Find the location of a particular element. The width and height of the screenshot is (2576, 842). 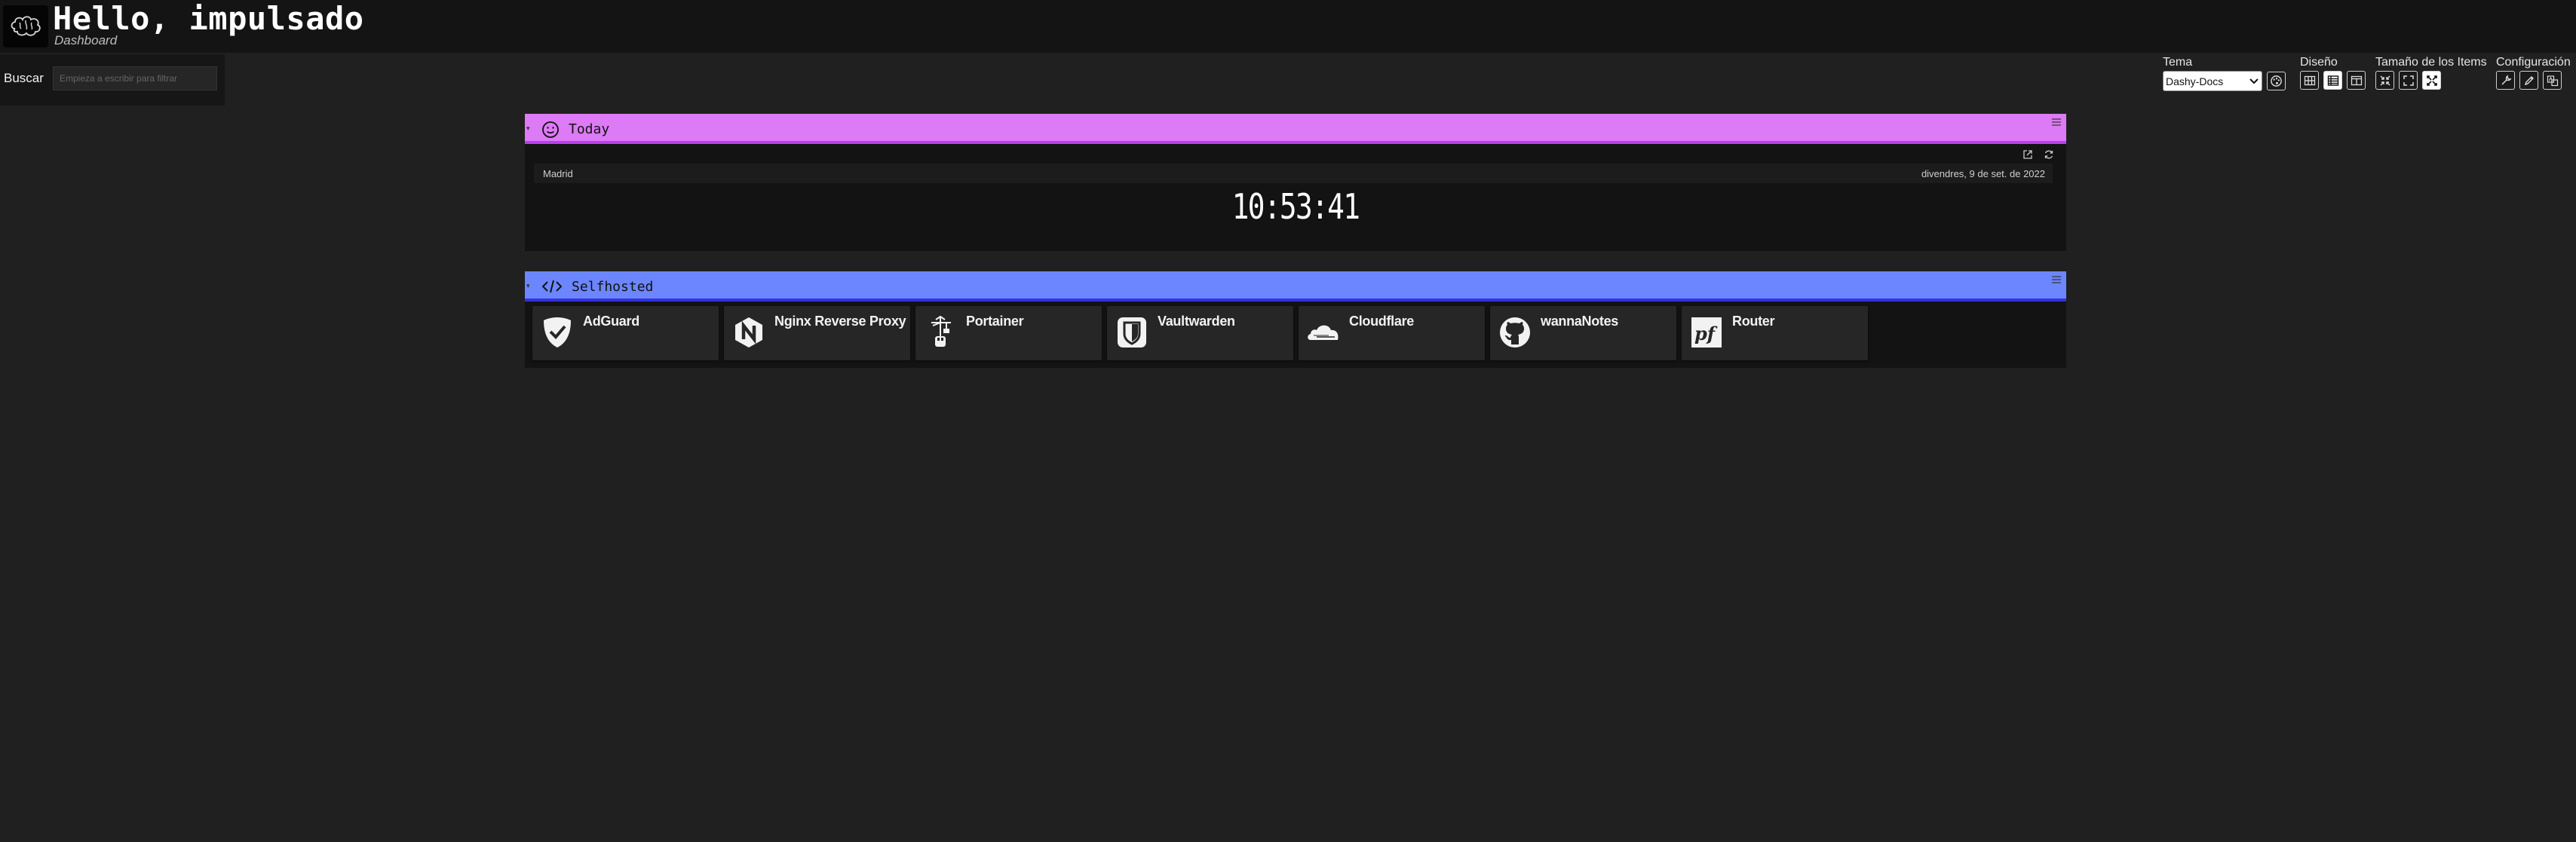

small-size-icon is located at coordinates (2384, 80).